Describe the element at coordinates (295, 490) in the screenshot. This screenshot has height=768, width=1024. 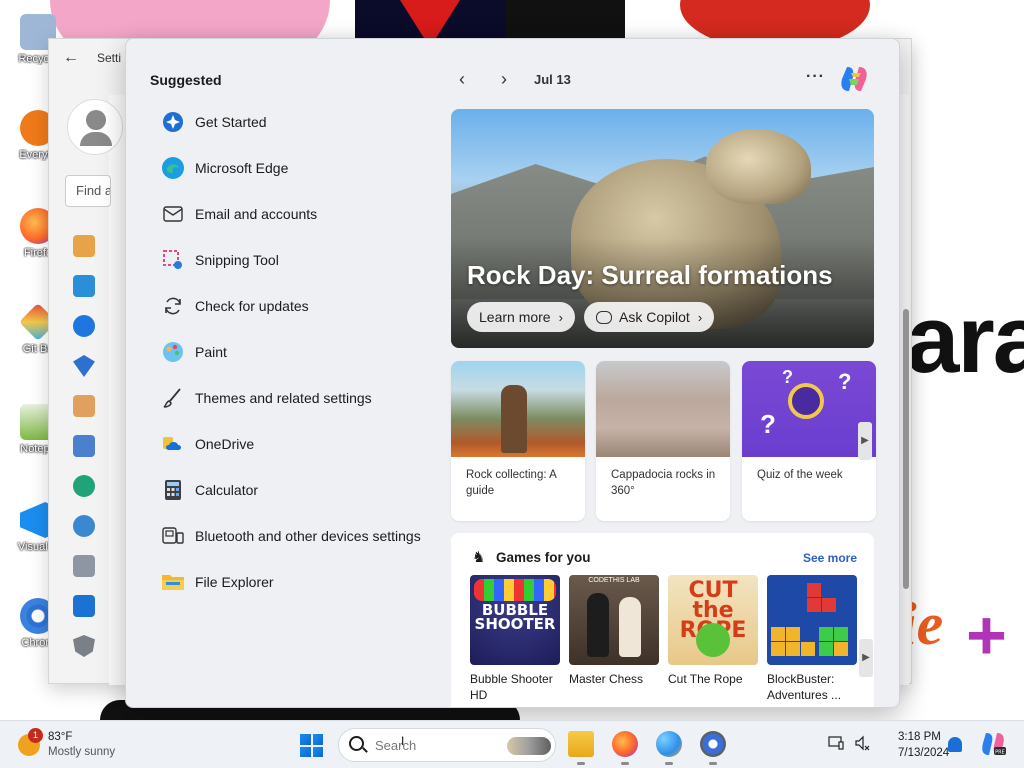
I see `suggested-item-calculator: Calculator` at that location.